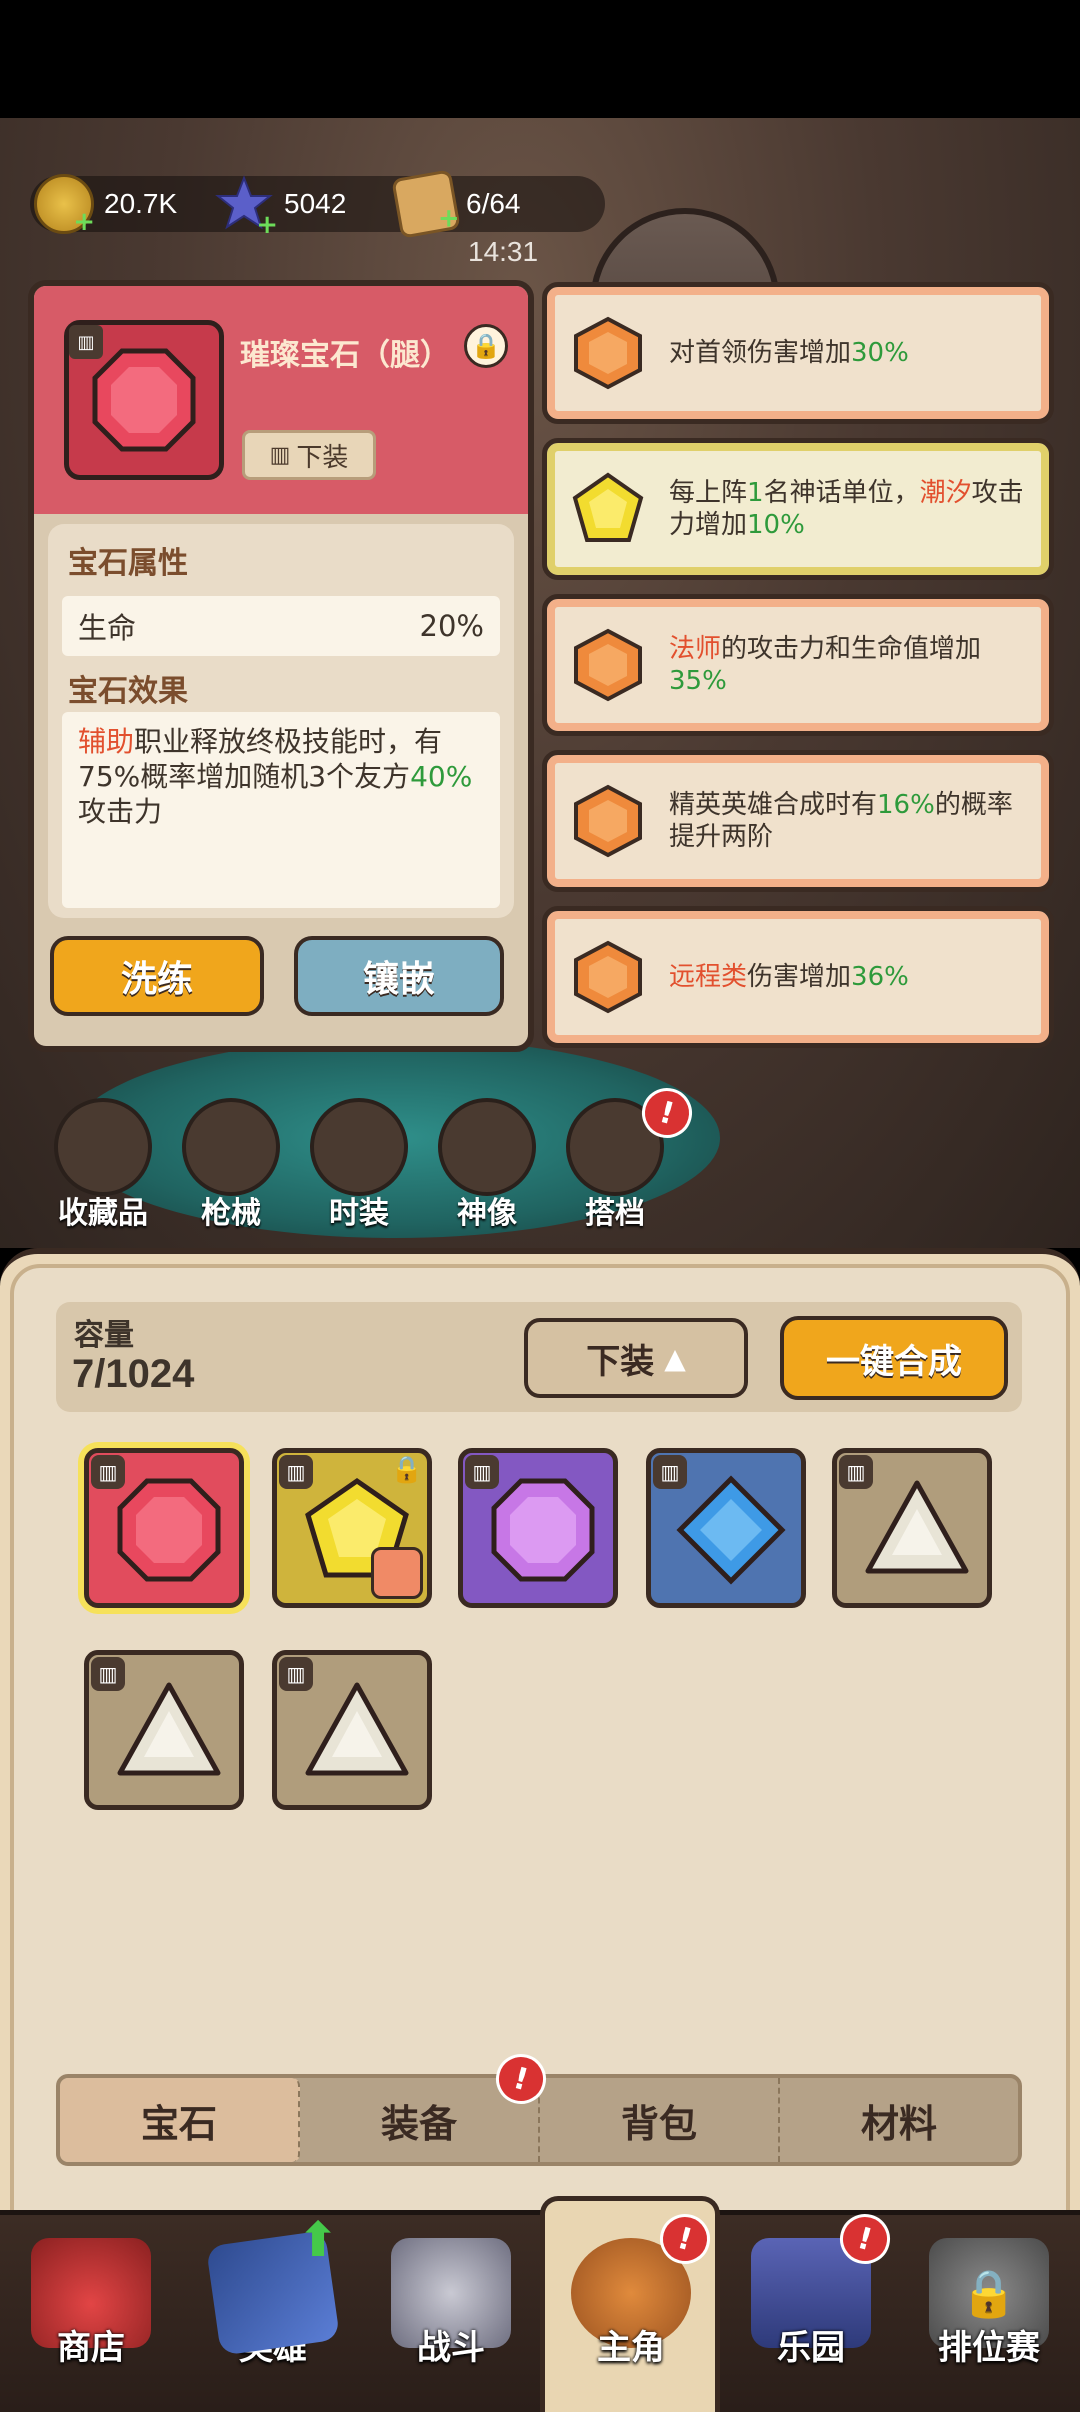 Image resolution: width=1080 pixels, height=2412 pixels. I want to click on inlay-button: 镶嵌, so click(399, 976).